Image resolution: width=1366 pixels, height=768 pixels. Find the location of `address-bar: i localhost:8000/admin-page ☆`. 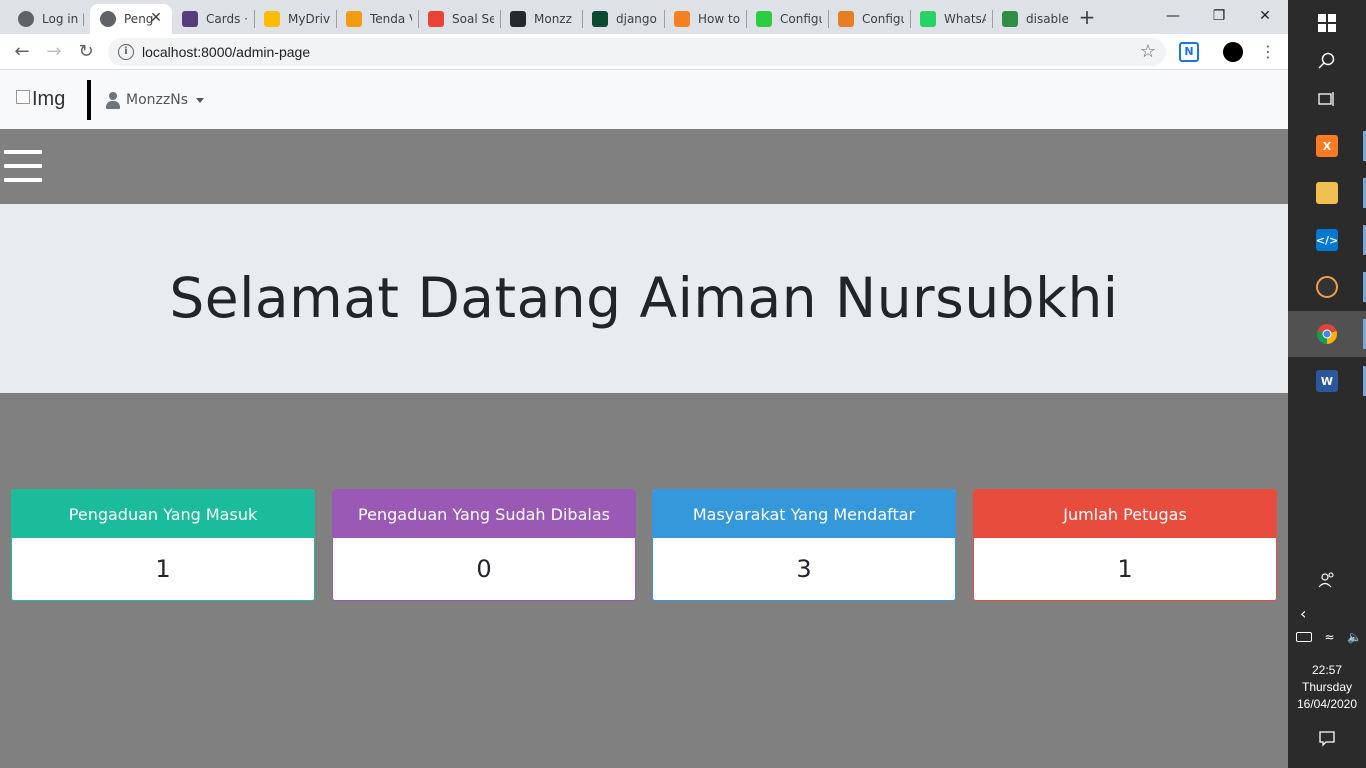

address-bar: i localhost:8000/admin-page ☆ is located at coordinates (637, 52).